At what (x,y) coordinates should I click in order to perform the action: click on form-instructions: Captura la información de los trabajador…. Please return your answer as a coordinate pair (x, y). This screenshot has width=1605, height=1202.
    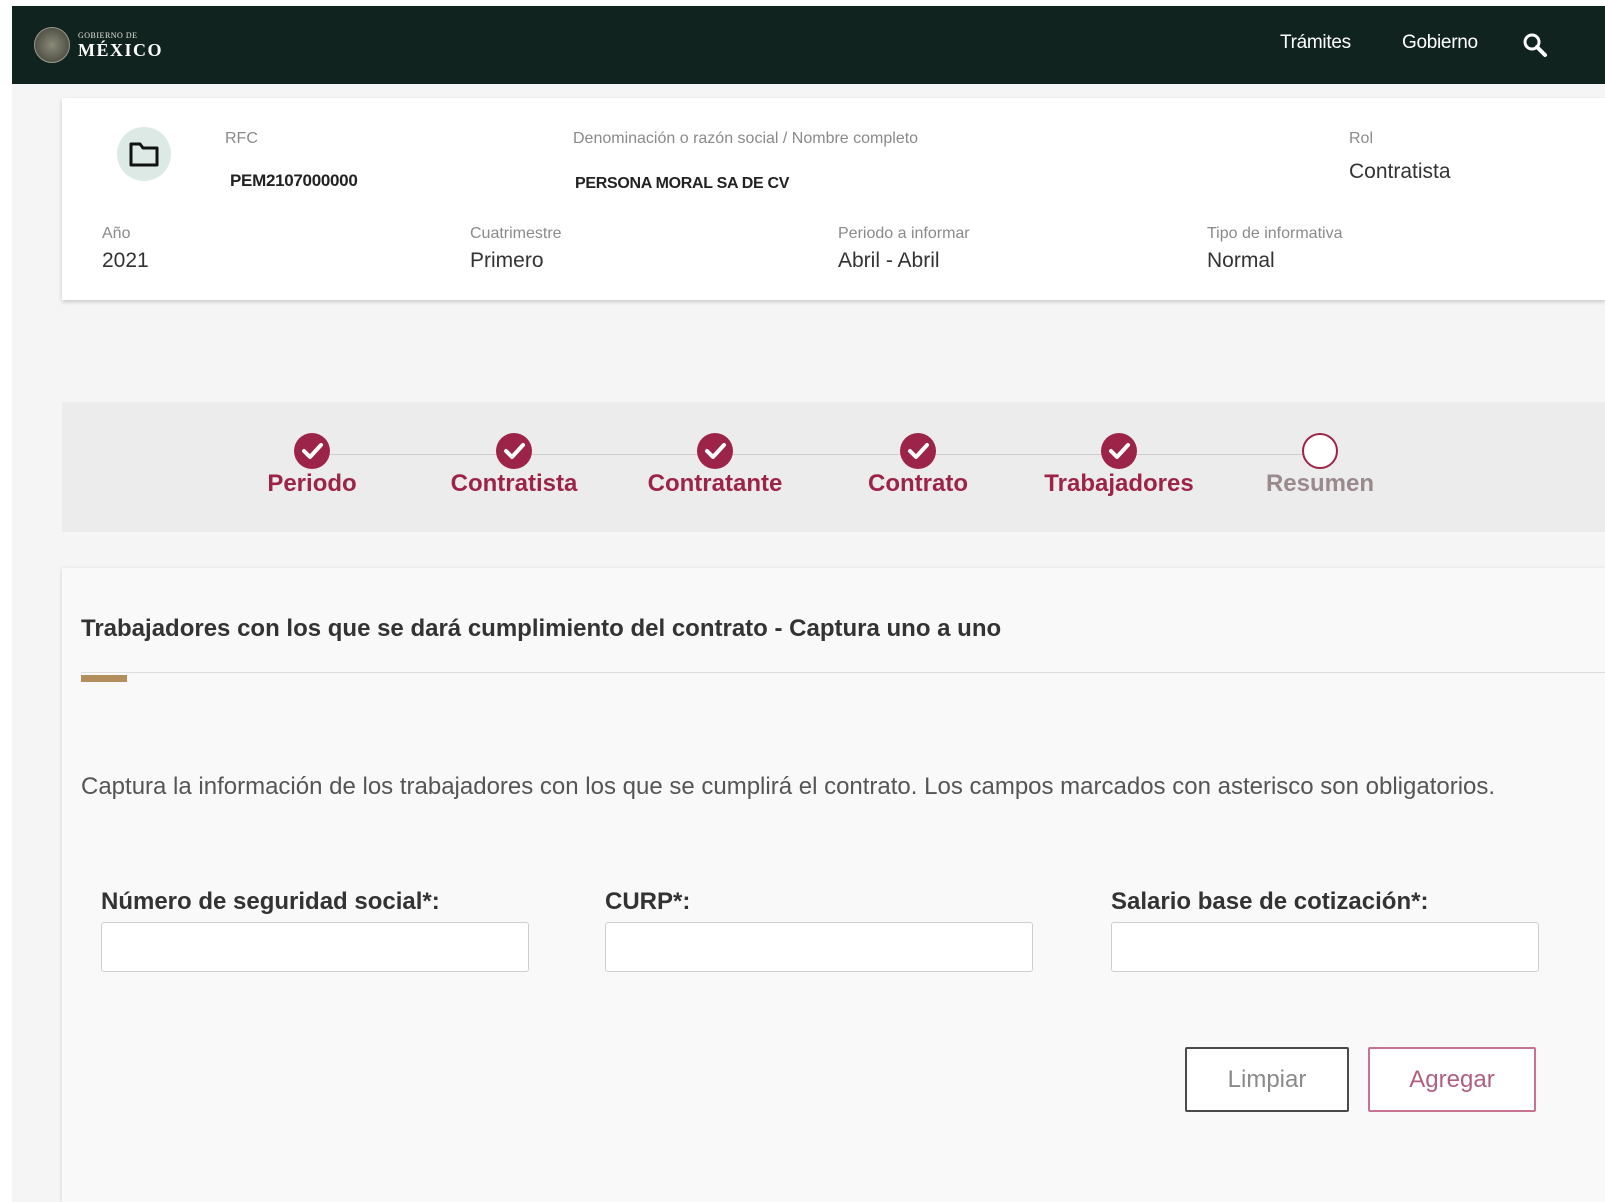
    Looking at the image, I should click on (788, 786).